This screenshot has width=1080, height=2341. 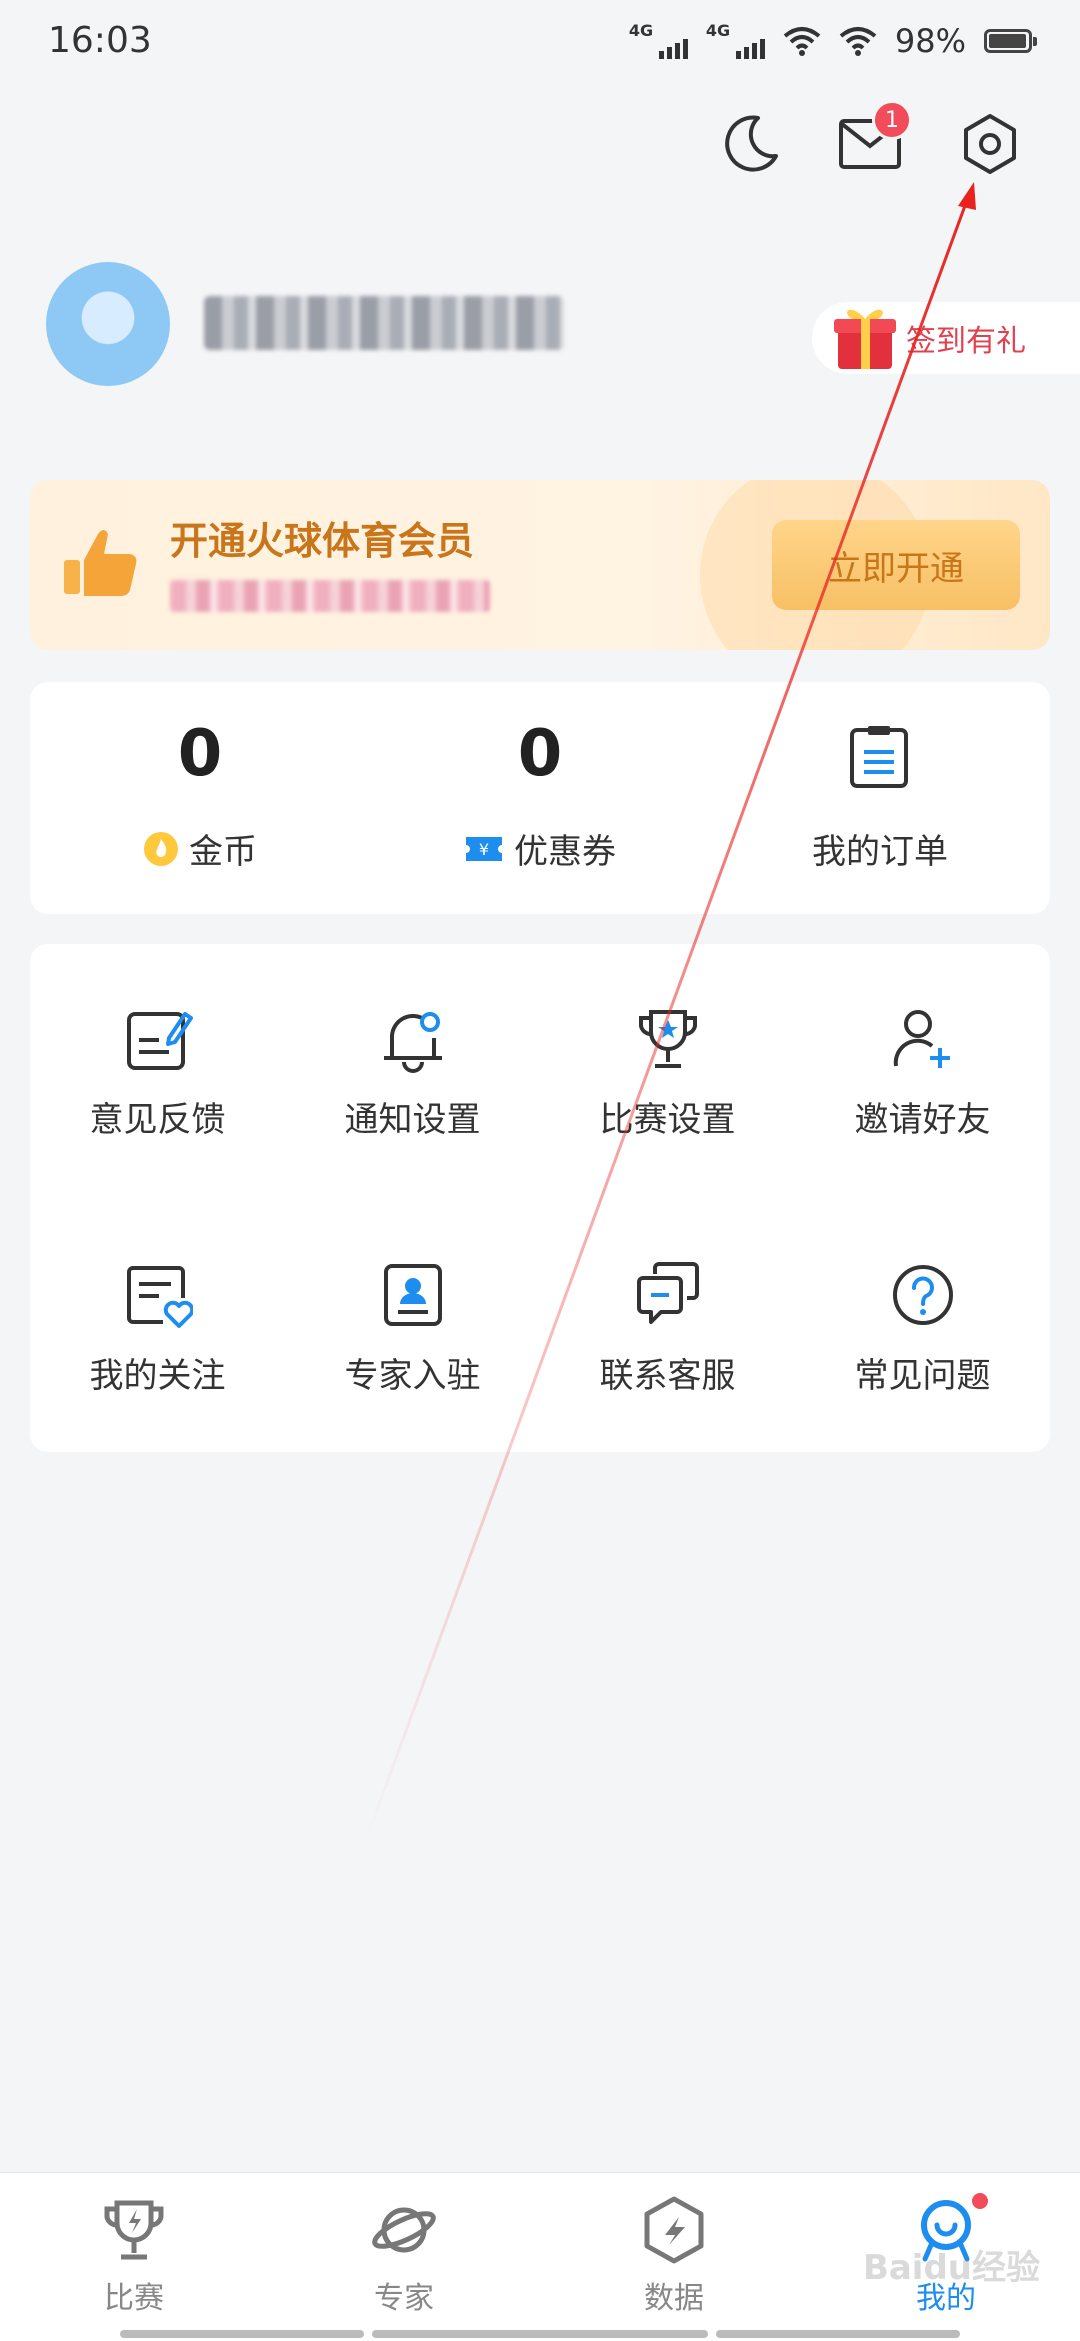 I want to click on menu-item-faq: 常见问题, so click(x=922, y=1300).